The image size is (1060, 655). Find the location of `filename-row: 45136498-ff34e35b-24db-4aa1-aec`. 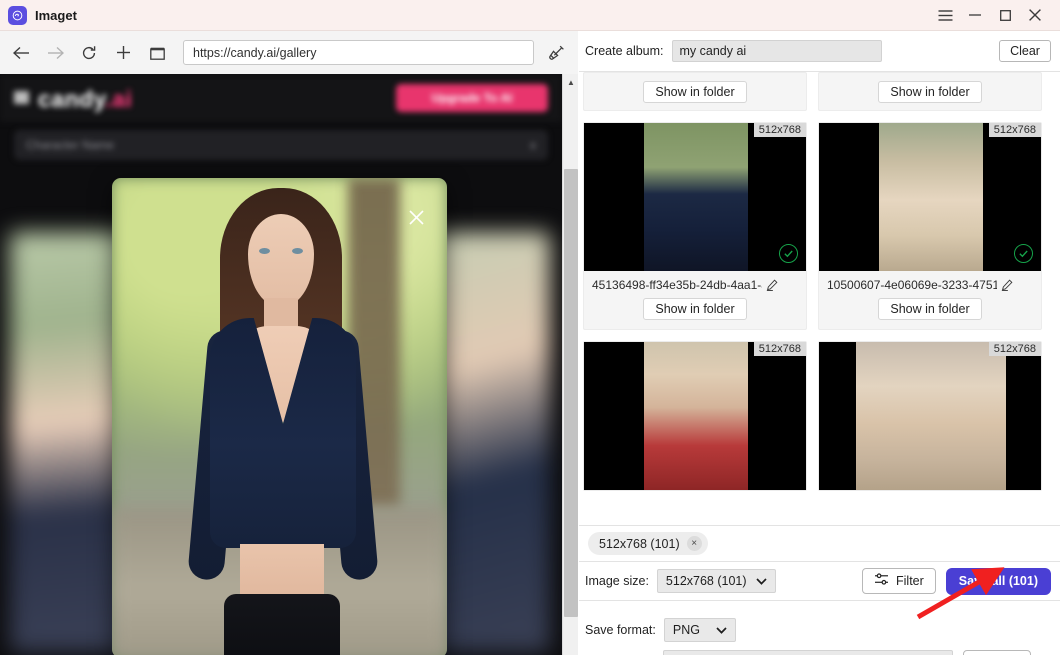

filename-row: 45136498-ff34e35b-24db-4aa1-aec is located at coordinates (695, 284).